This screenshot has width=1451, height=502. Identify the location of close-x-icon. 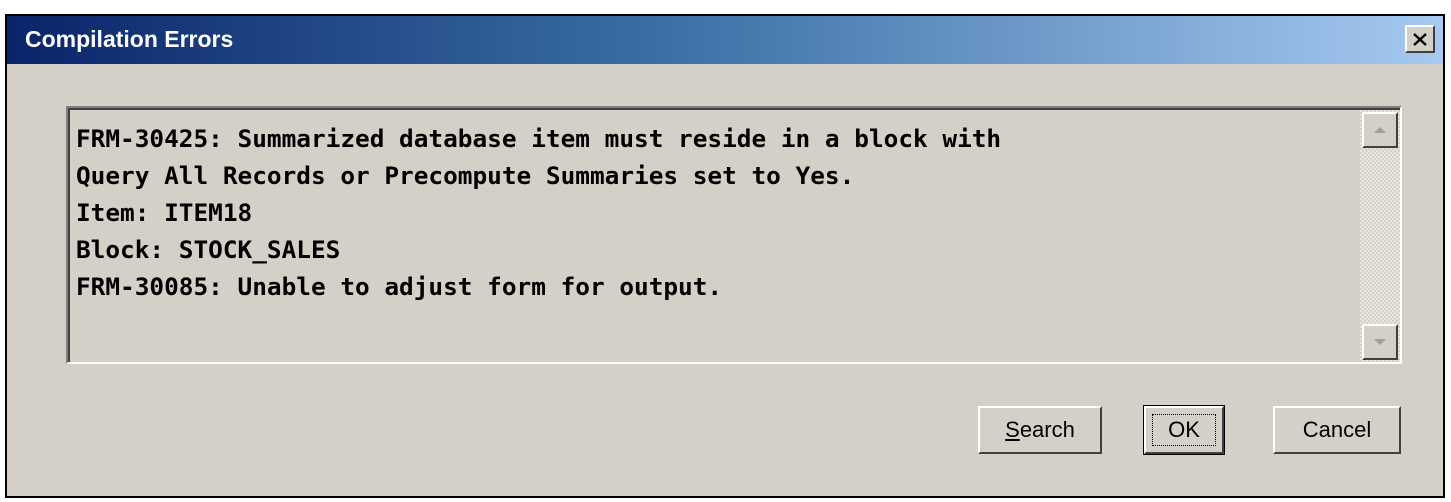
(1420, 39).